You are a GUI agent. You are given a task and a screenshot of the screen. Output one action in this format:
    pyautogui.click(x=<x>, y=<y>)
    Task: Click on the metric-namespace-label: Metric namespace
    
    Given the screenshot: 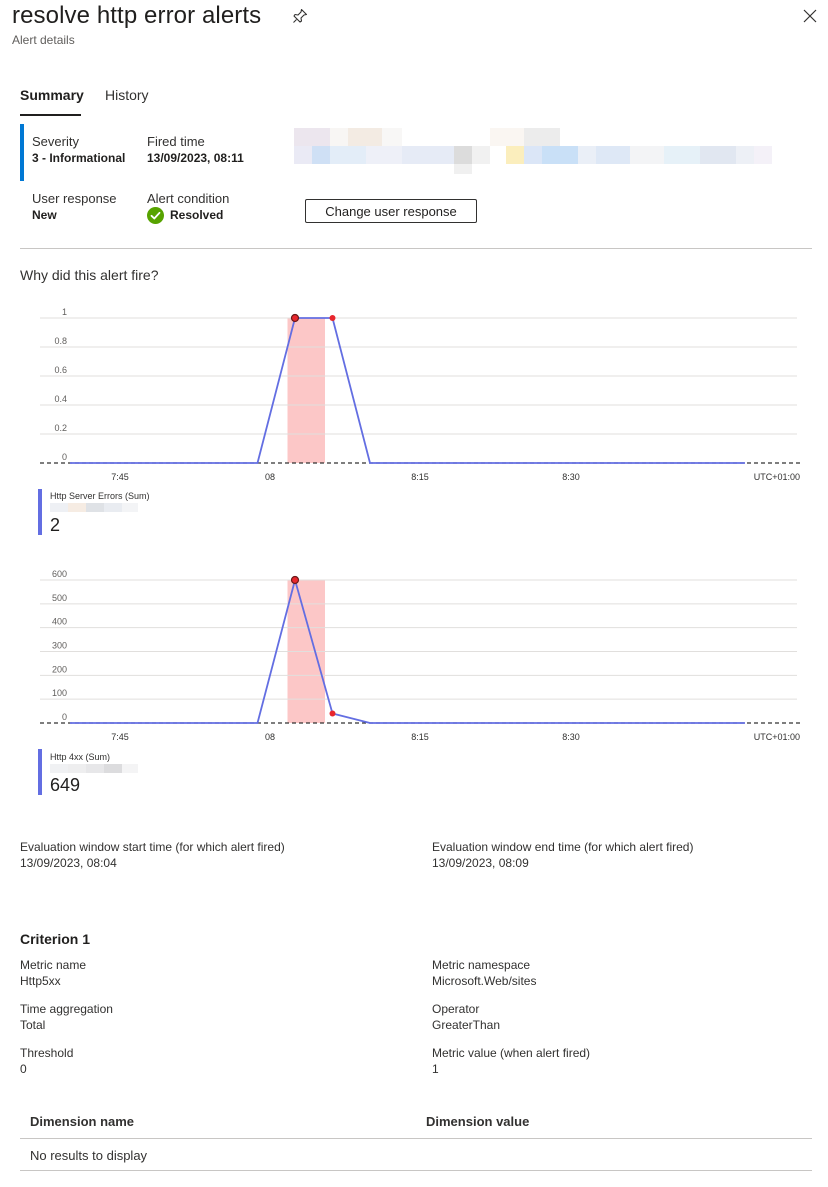 What is the action you would take?
    pyautogui.click(x=481, y=965)
    